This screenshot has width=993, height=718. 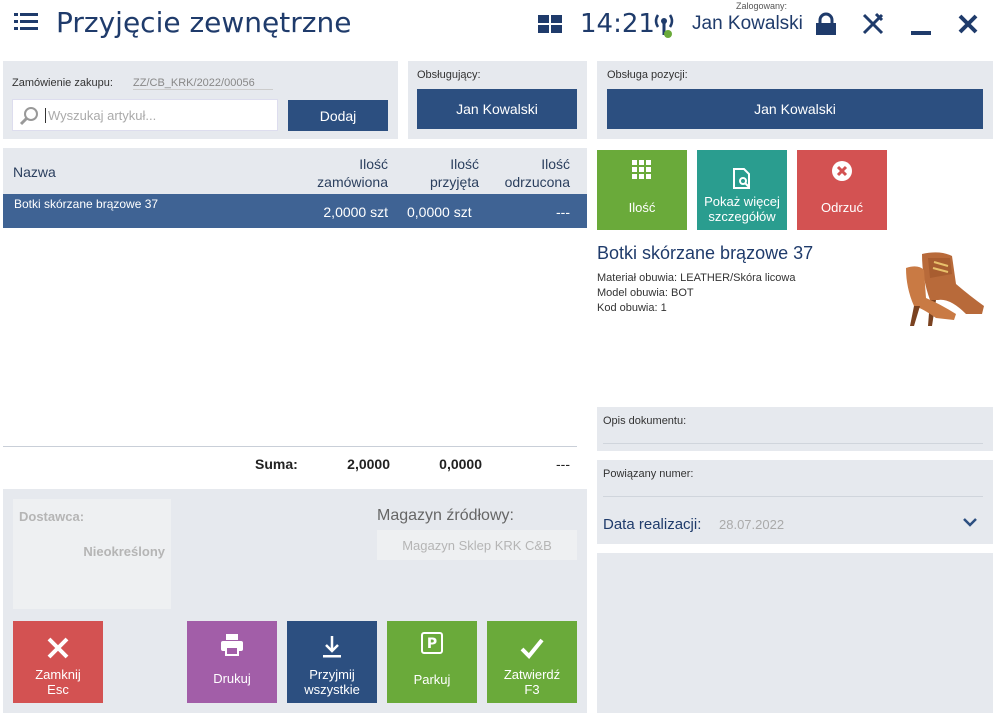 What do you see at coordinates (642, 190) in the screenshot?
I see `quantity-button: Ilość` at bounding box center [642, 190].